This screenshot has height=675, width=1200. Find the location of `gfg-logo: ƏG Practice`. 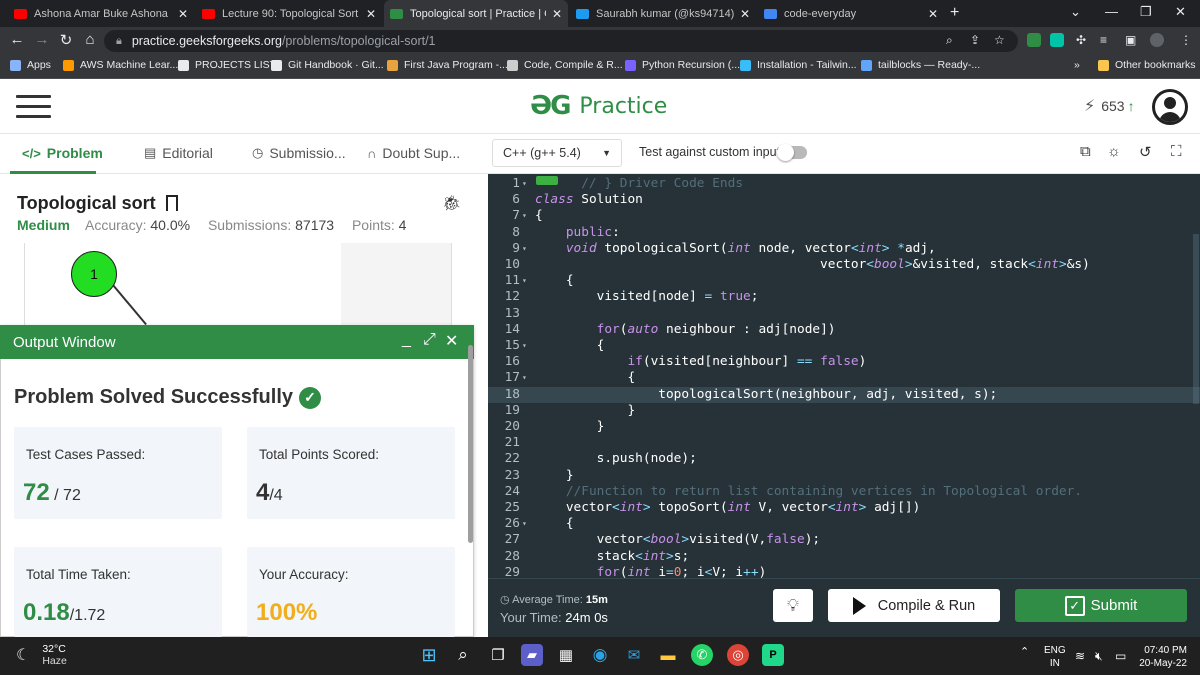

gfg-logo: ƏG Practice is located at coordinates (598, 106).